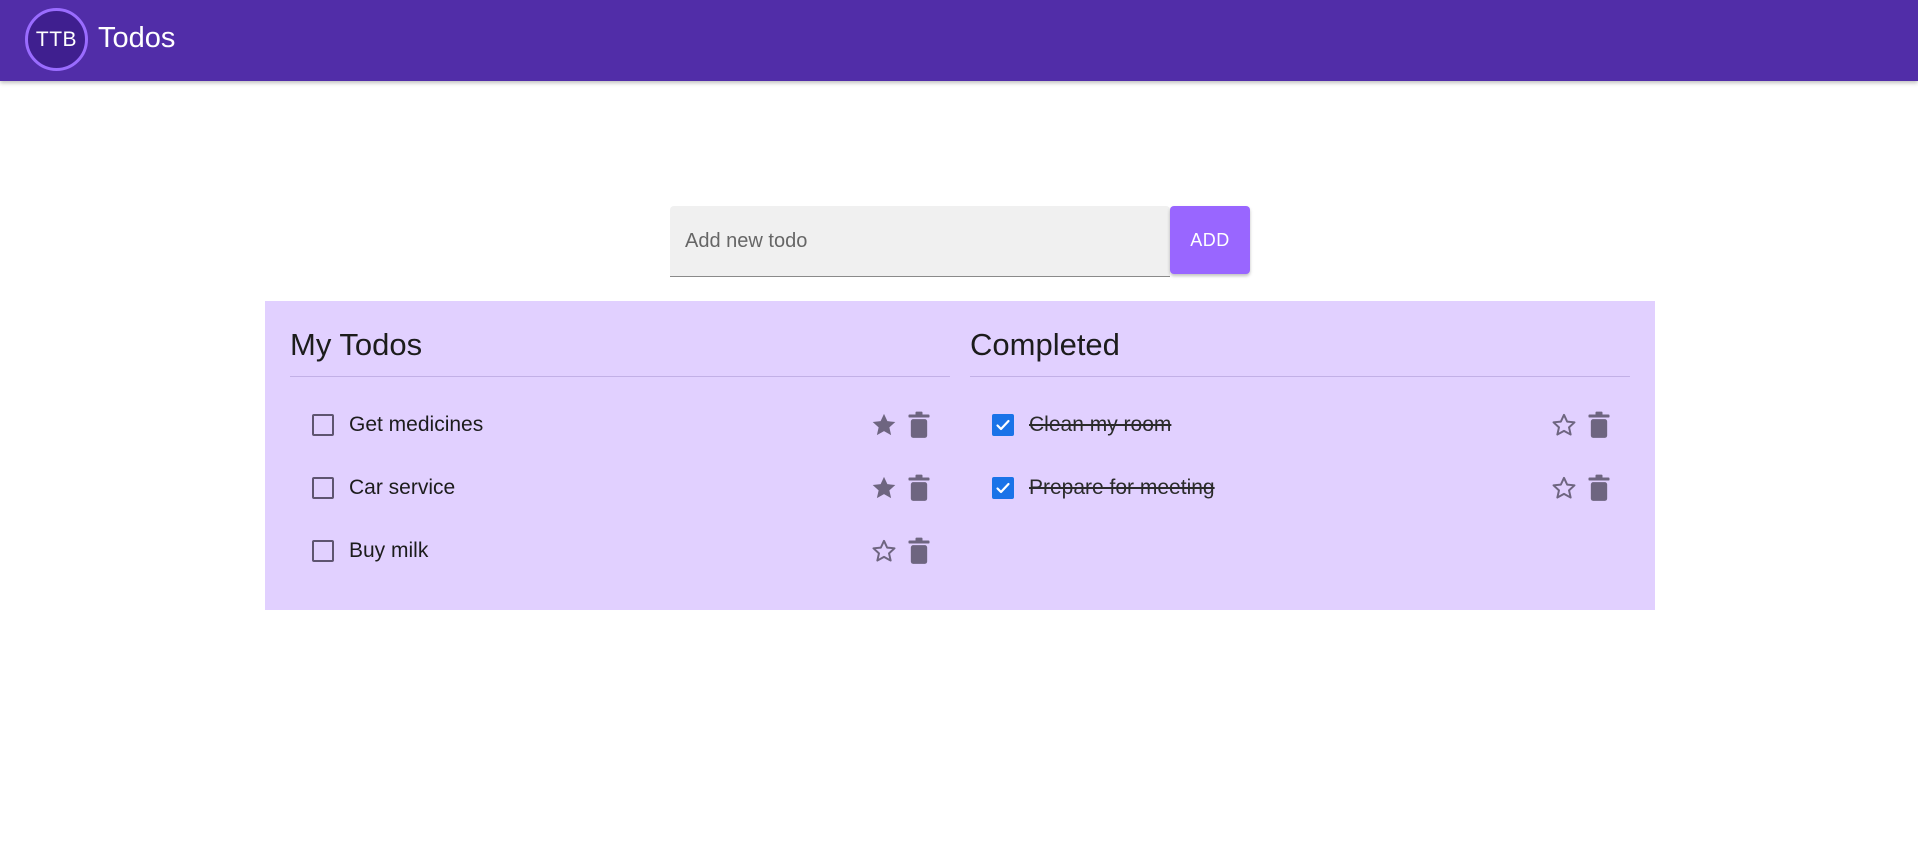  What do you see at coordinates (920, 241) in the screenshot?
I see `new-todo-input` at bounding box center [920, 241].